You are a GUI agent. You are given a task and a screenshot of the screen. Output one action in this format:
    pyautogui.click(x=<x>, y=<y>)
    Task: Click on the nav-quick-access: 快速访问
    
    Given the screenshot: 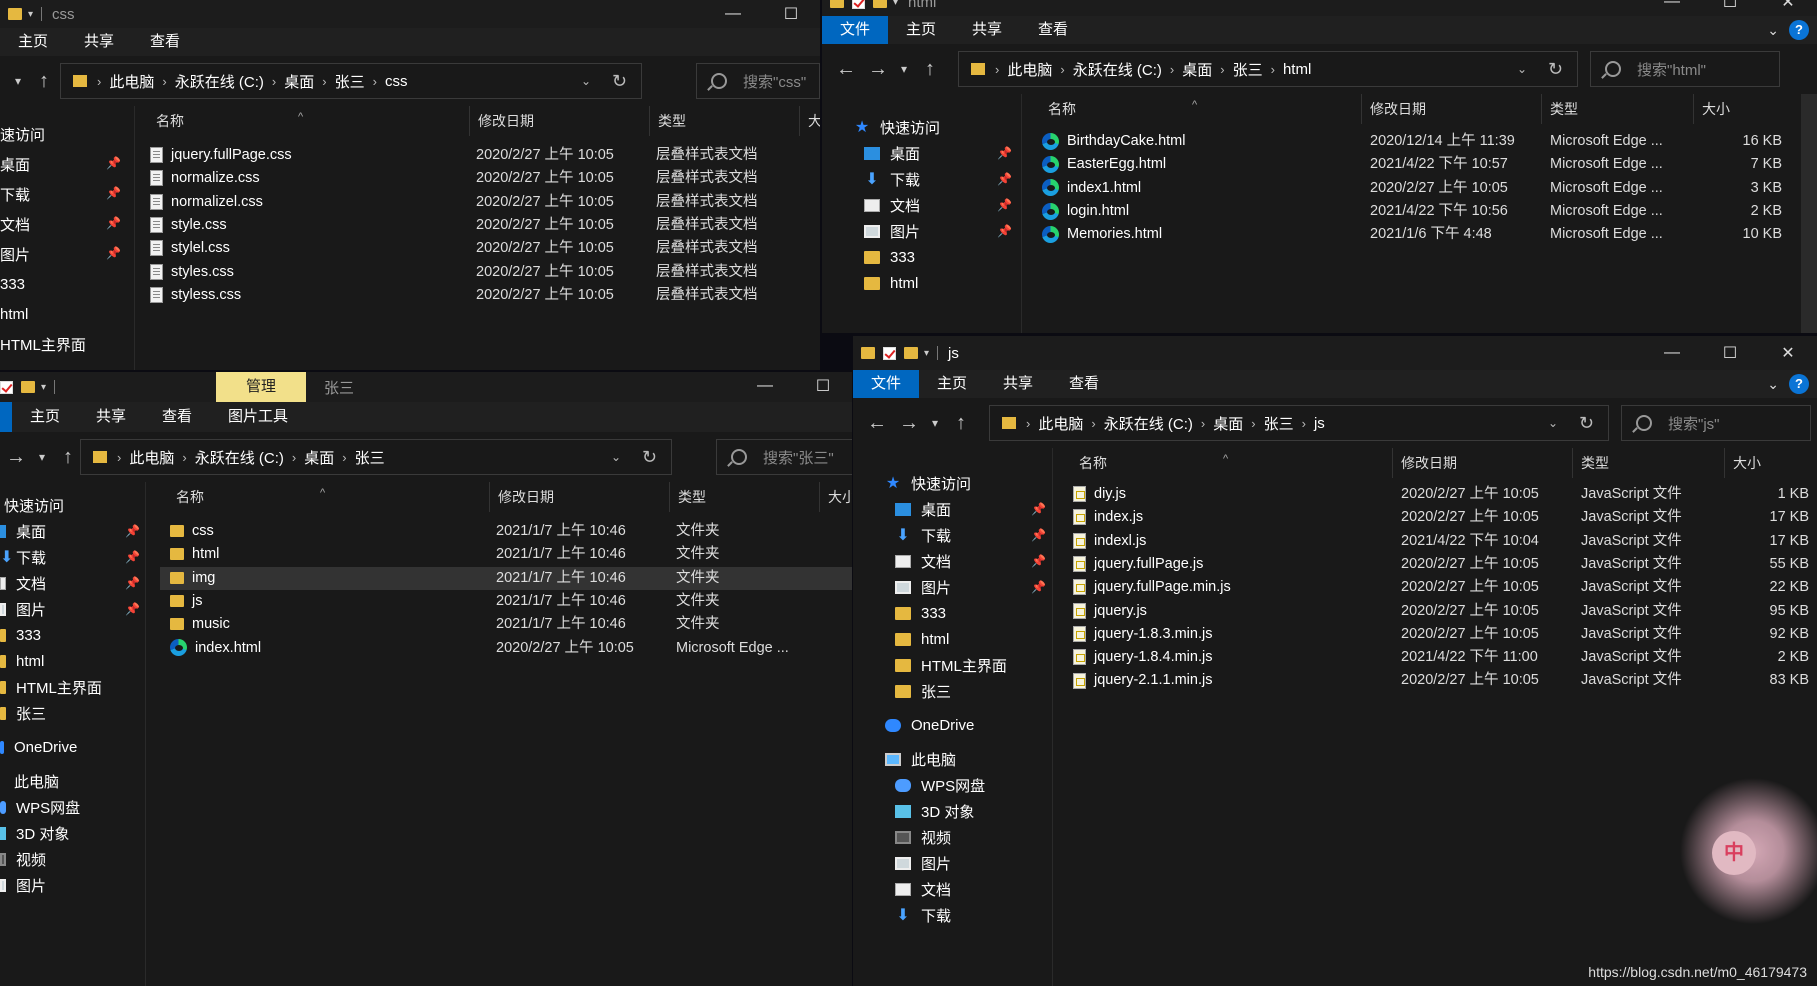 What is the action you would take?
    pyautogui.click(x=32, y=505)
    